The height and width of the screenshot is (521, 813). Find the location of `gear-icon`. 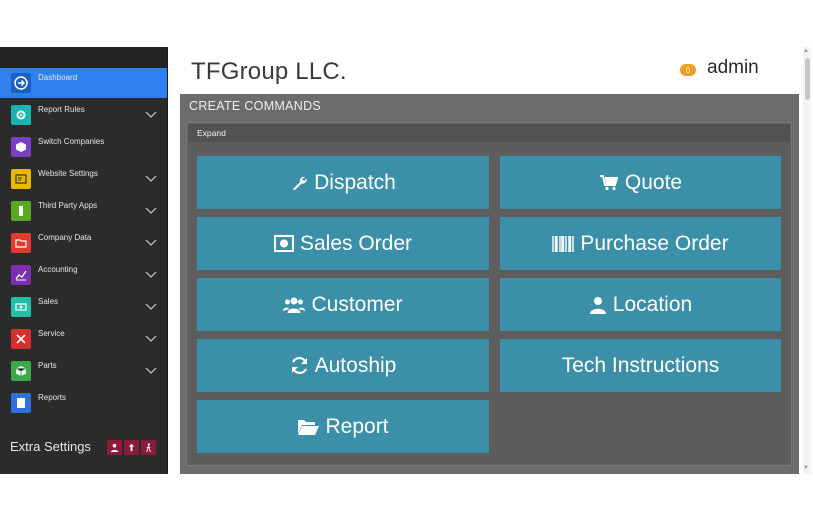

gear-icon is located at coordinates (21, 115).